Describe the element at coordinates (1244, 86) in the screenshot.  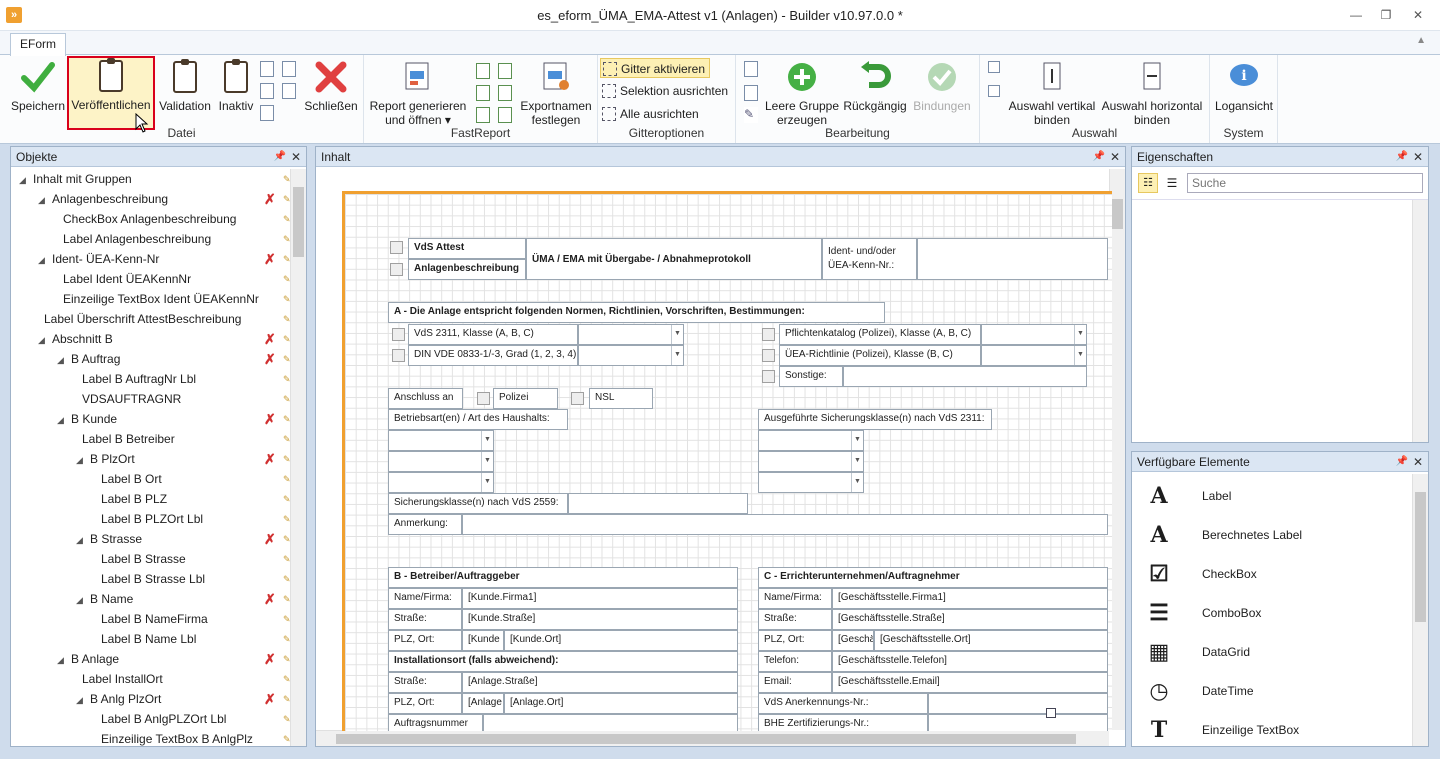
I see `logansicht-button: i Logansicht` at that location.